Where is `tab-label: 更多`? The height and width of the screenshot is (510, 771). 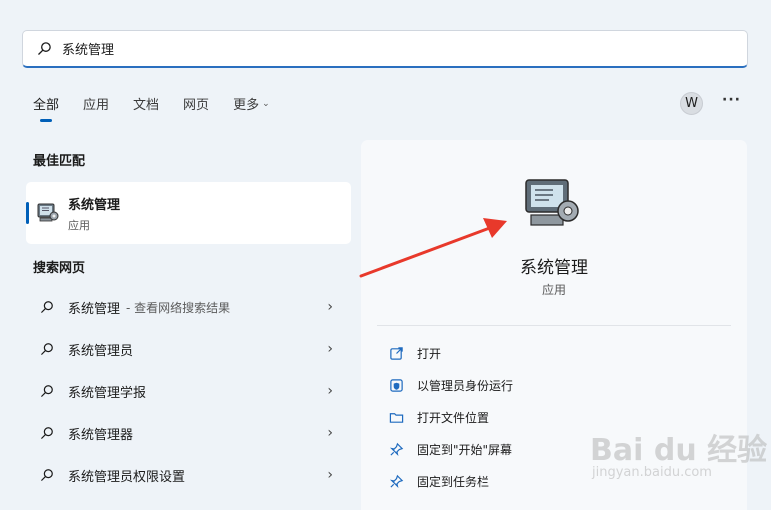 tab-label: 更多 is located at coordinates (246, 105).